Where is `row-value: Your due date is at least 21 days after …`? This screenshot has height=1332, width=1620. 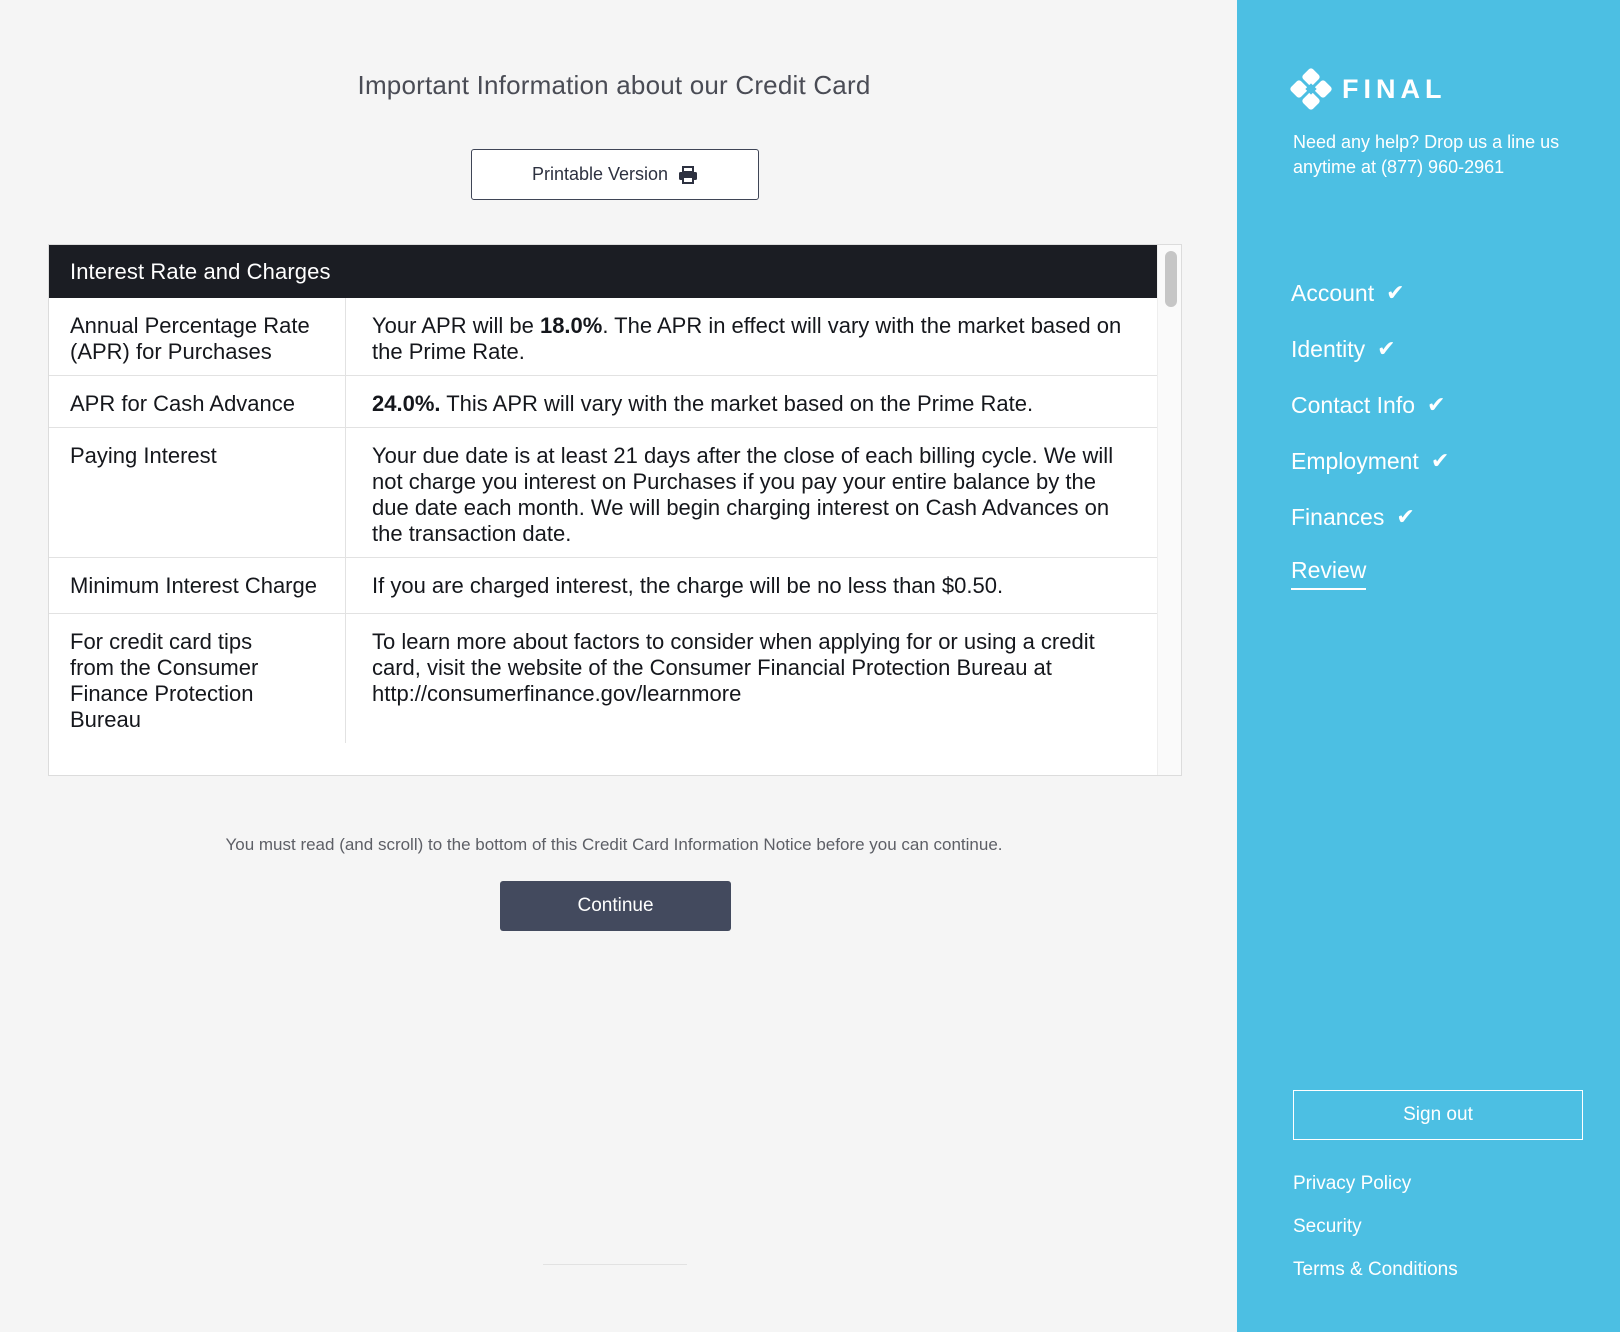 row-value: Your due date is at least 21 days after … is located at coordinates (743, 494).